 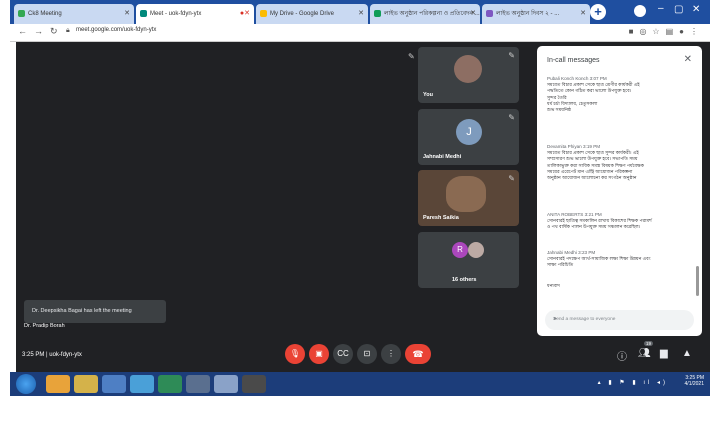 I want to click on system-tray-icons: ▴ ▮ ⚑ ▮ ıl ◂), so click(x=633, y=382).